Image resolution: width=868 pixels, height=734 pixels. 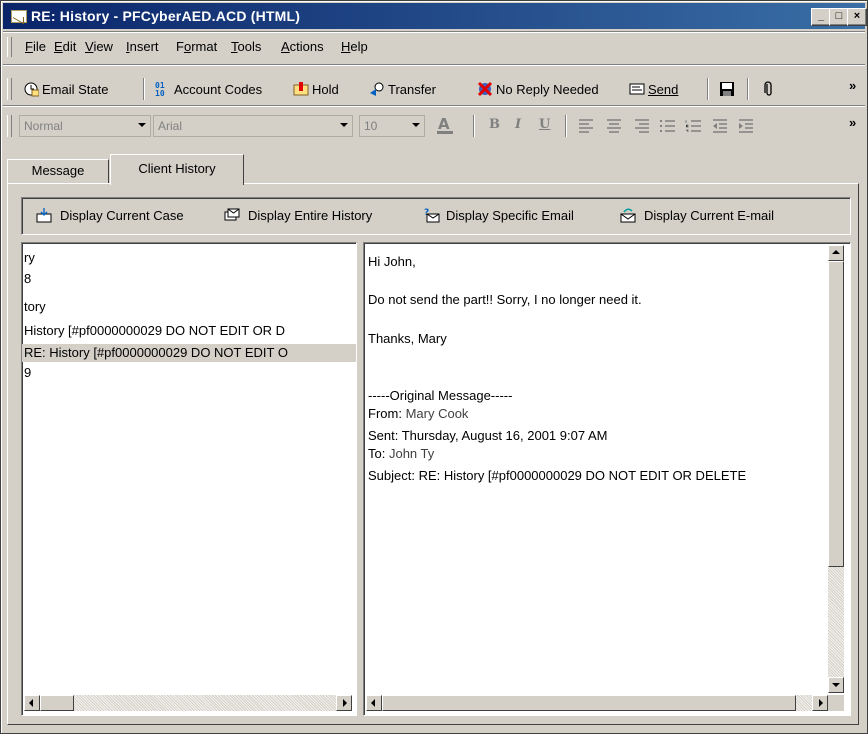 I want to click on tree-item: 9, so click(x=27, y=373).